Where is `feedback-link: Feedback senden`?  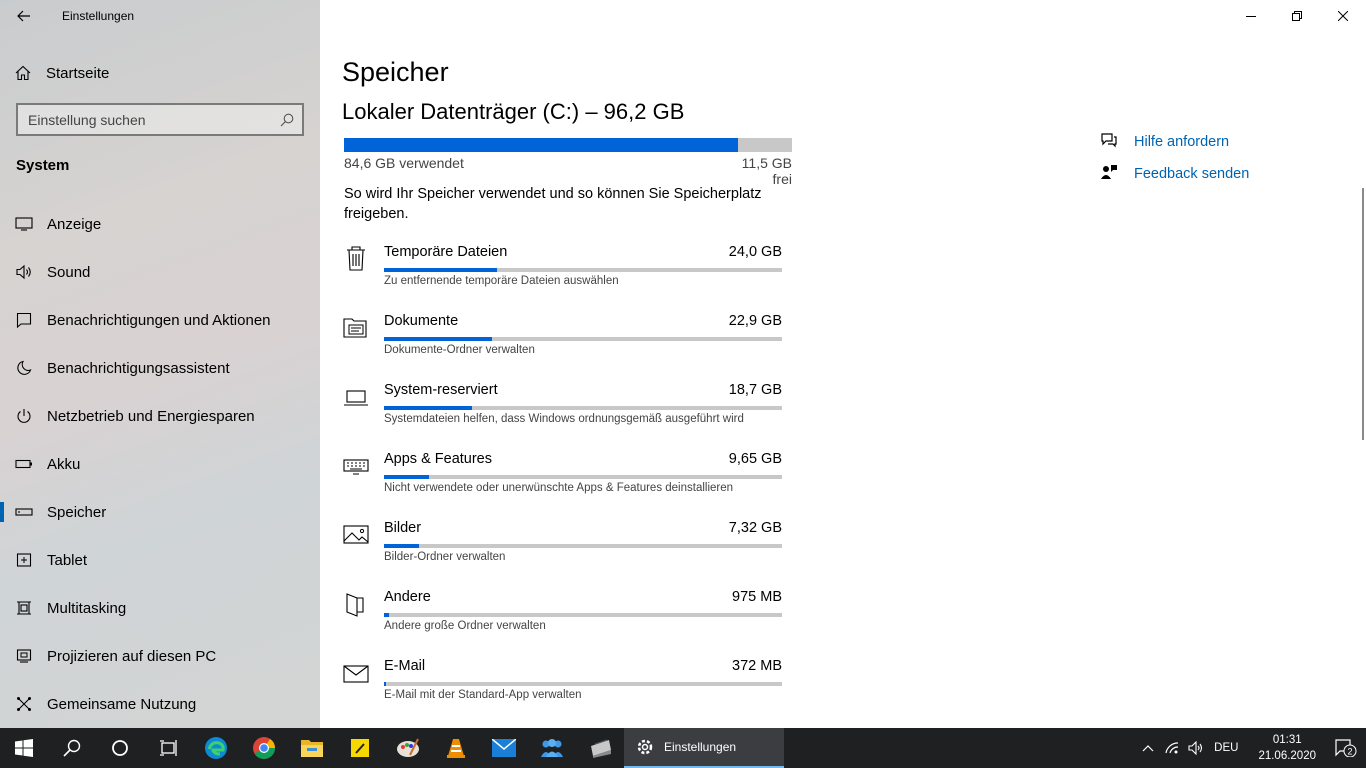
feedback-link: Feedback senden is located at coordinates (1174, 174).